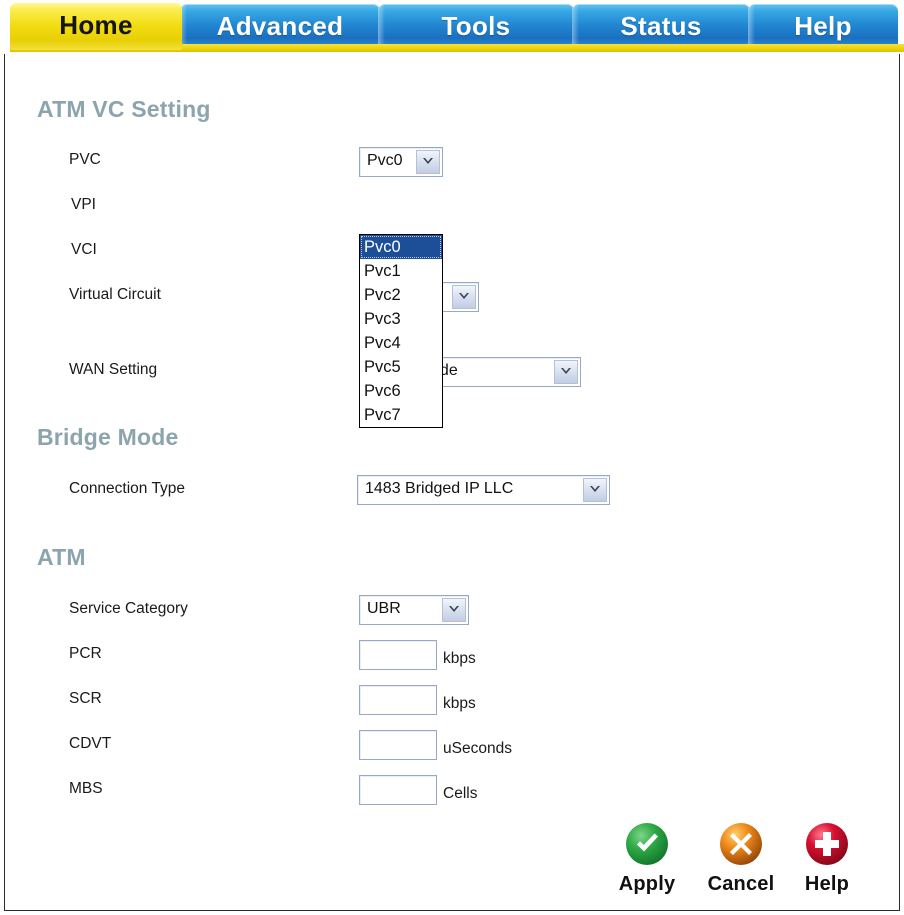 Image resolution: width=904 pixels, height=915 pixels. I want to click on label-vci: VCI, so click(84, 249).